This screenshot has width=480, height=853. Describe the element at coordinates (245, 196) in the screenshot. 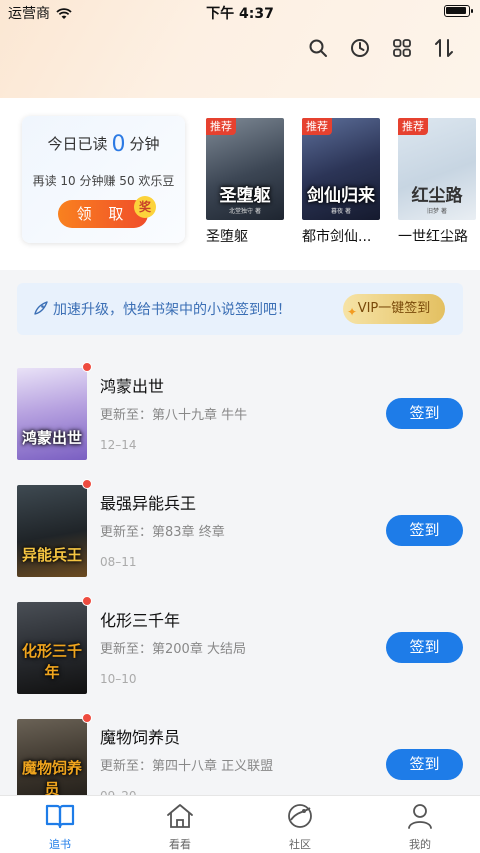

I see `cover-title: 圣堕躯` at that location.